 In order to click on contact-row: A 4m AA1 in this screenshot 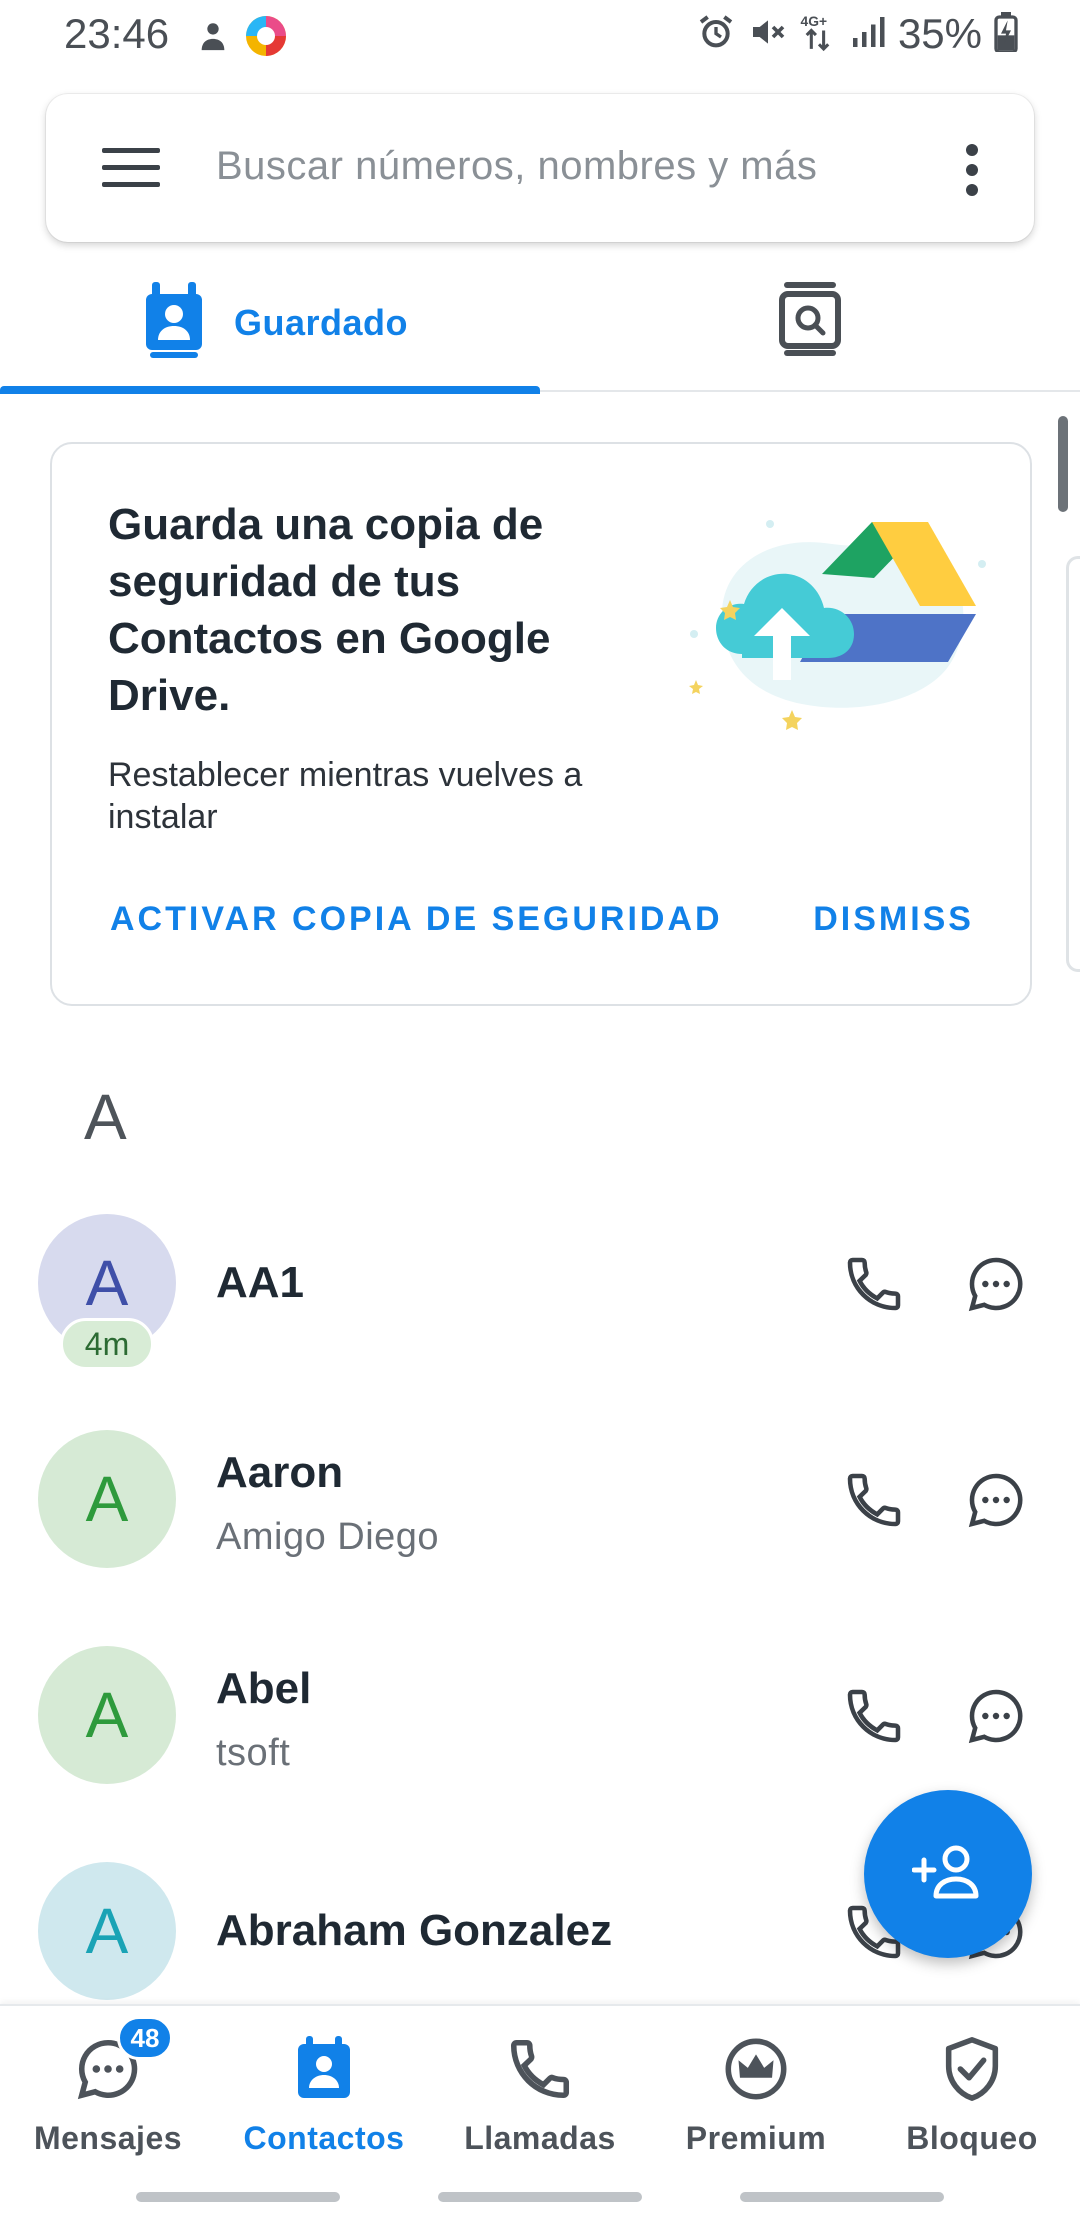, I will do `click(540, 1284)`.